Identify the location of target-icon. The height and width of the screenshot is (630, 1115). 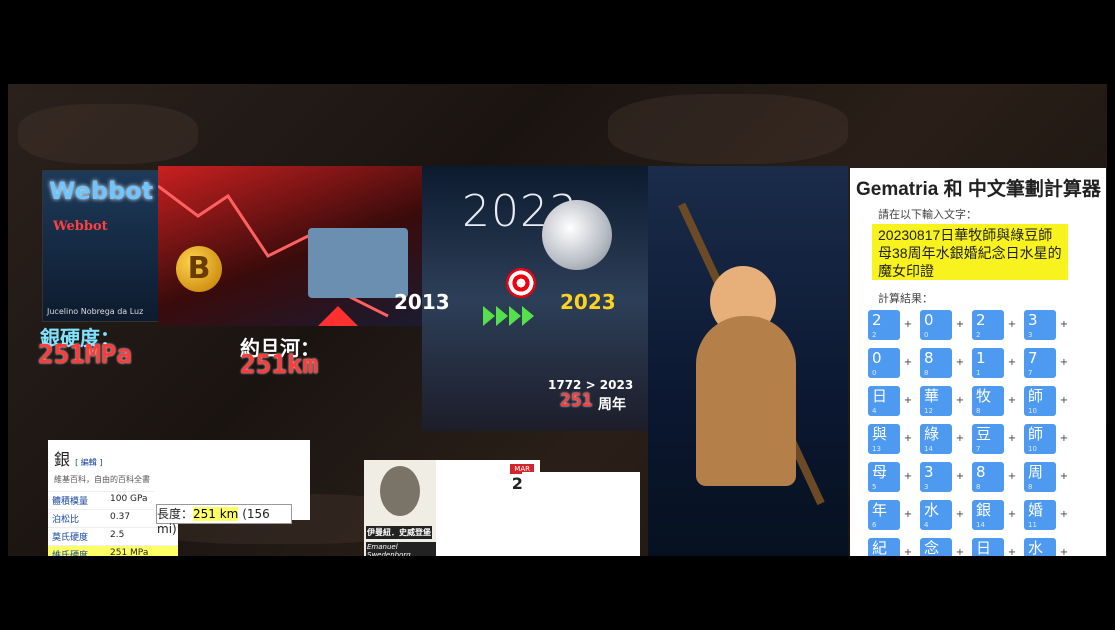
(521, 283).